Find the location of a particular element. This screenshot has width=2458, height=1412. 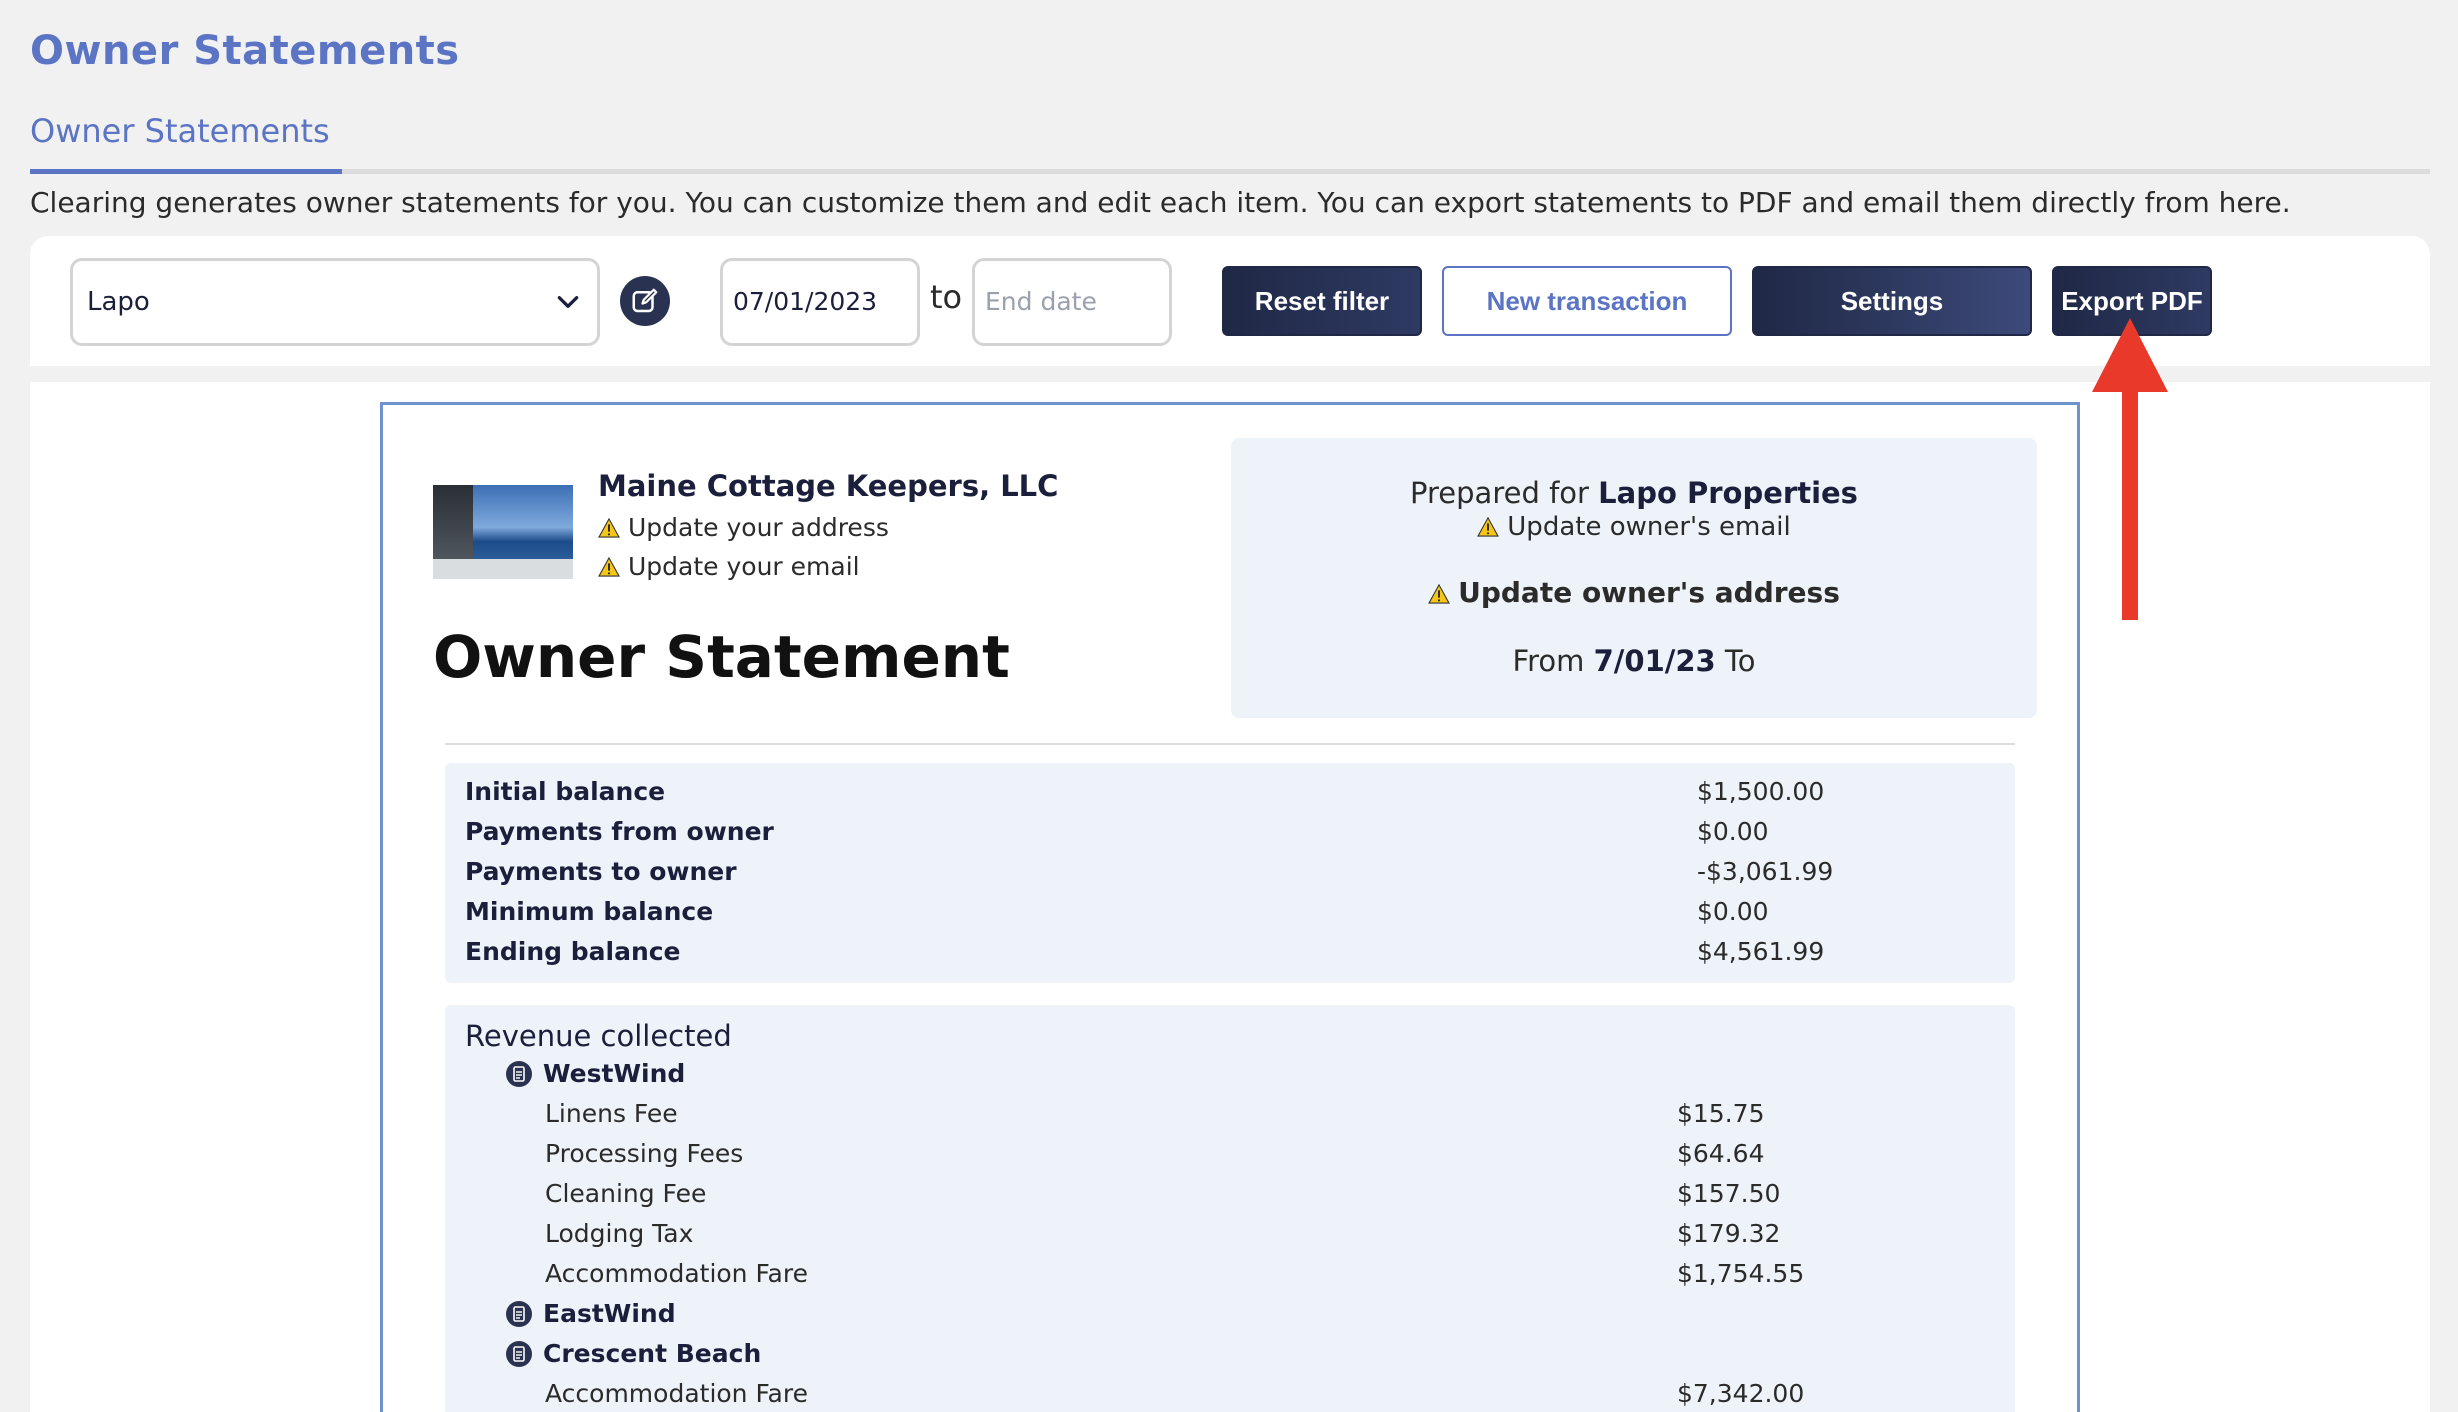

update-owner-address-text: Update owner's address is located at coordinates (1649, 592).